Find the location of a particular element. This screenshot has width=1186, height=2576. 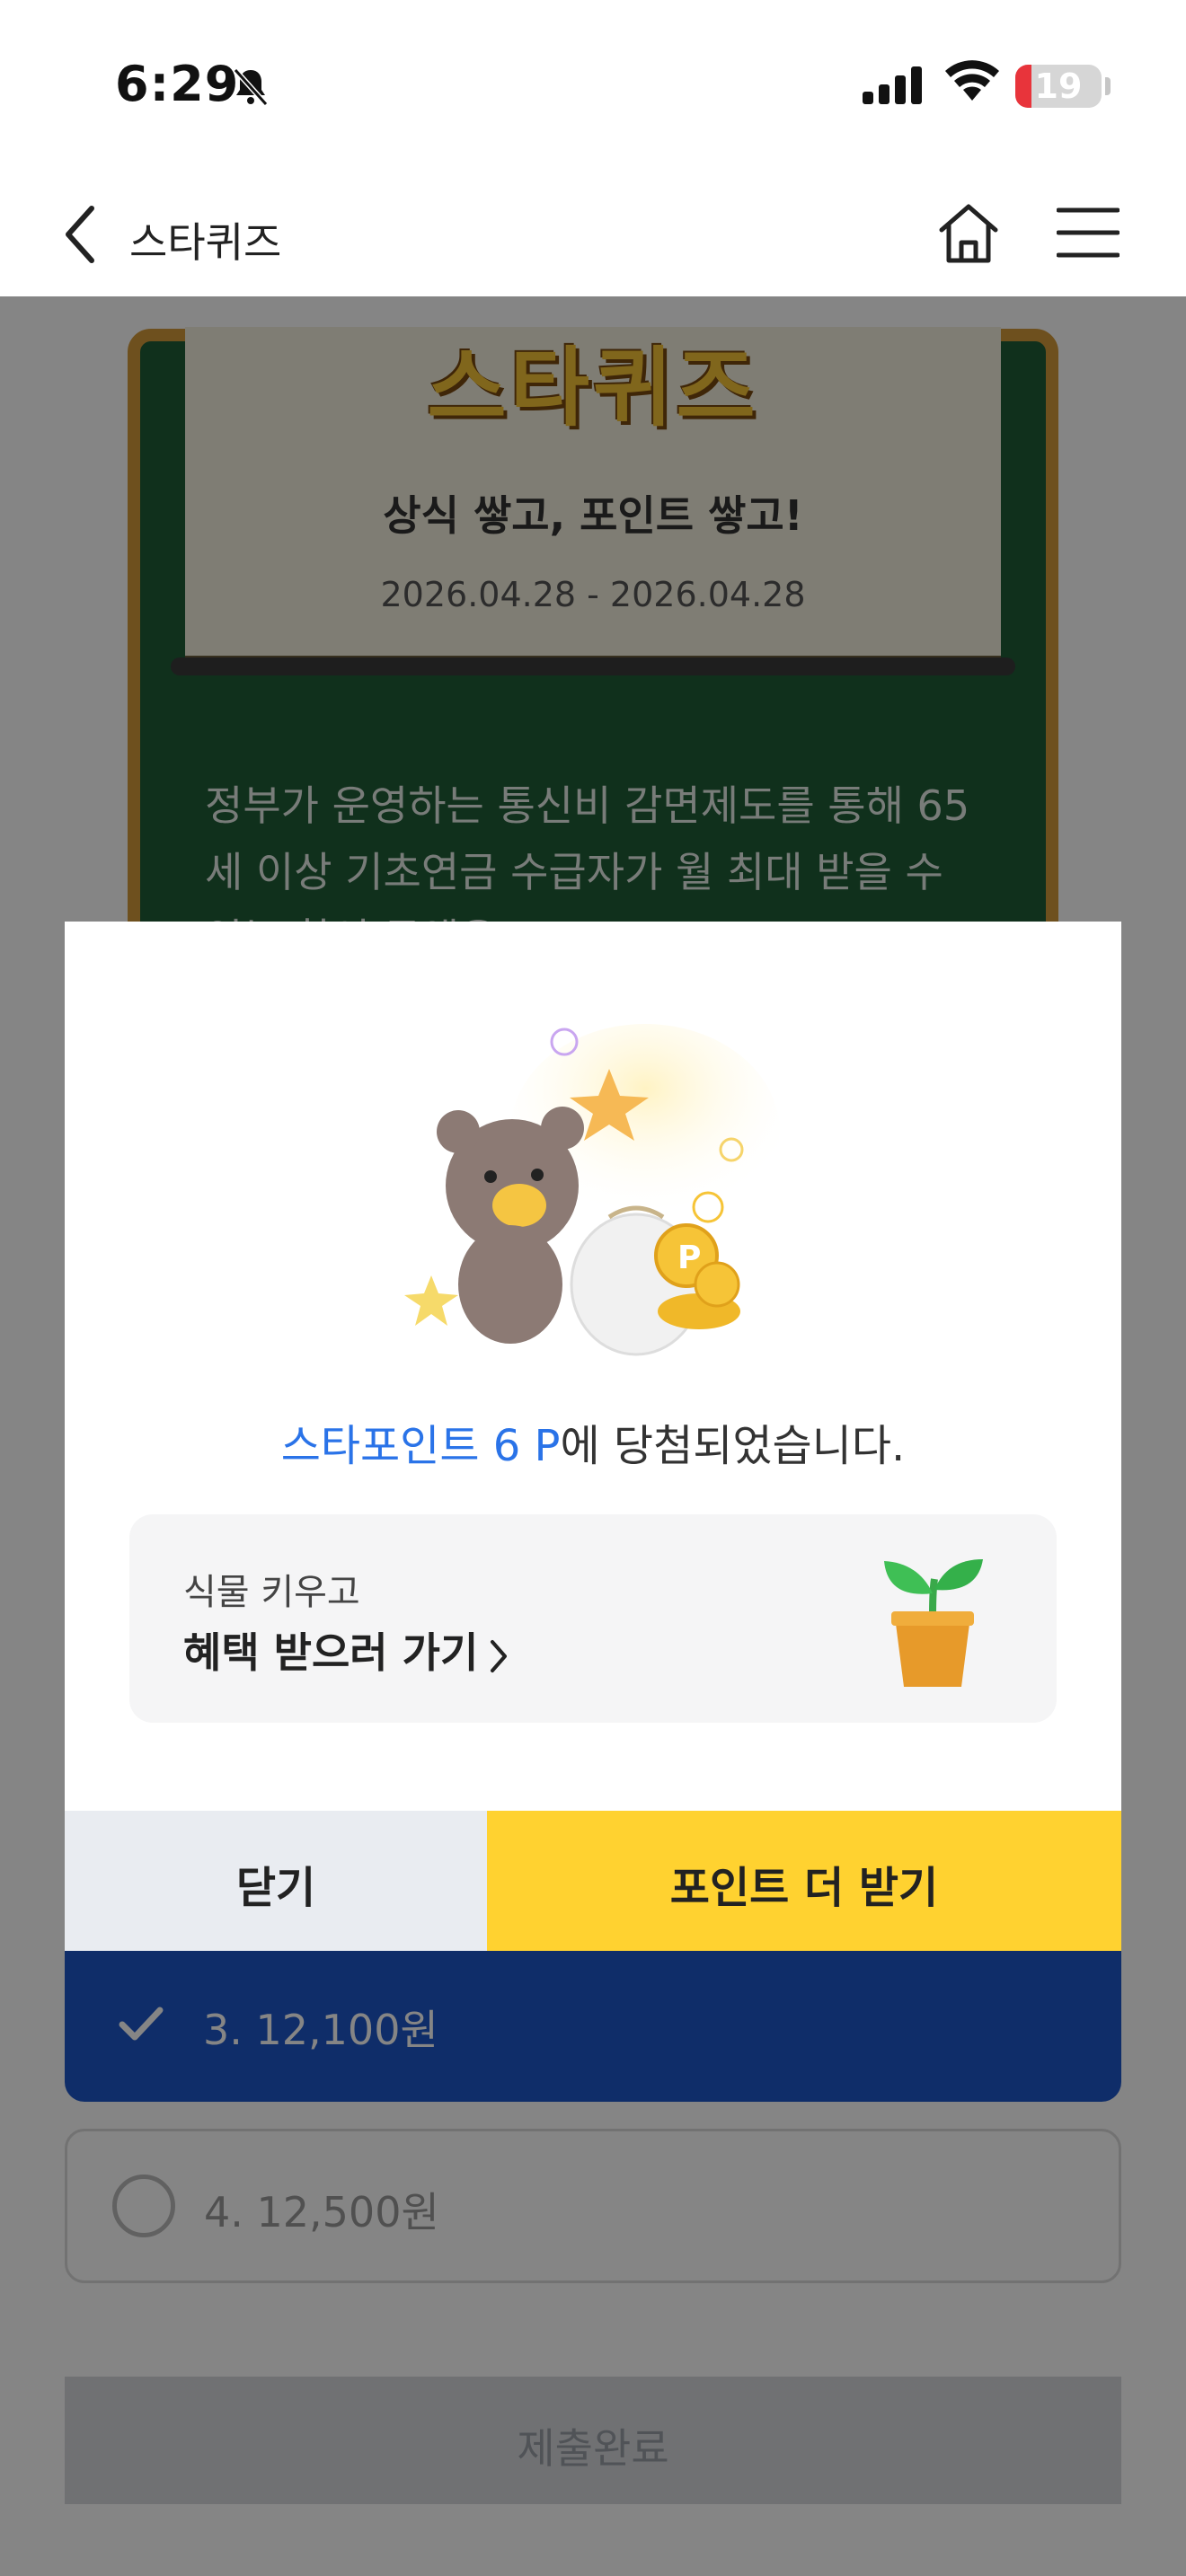

benefit-subtitle: 식물 키우고 is located at coordinates (271, 1592).